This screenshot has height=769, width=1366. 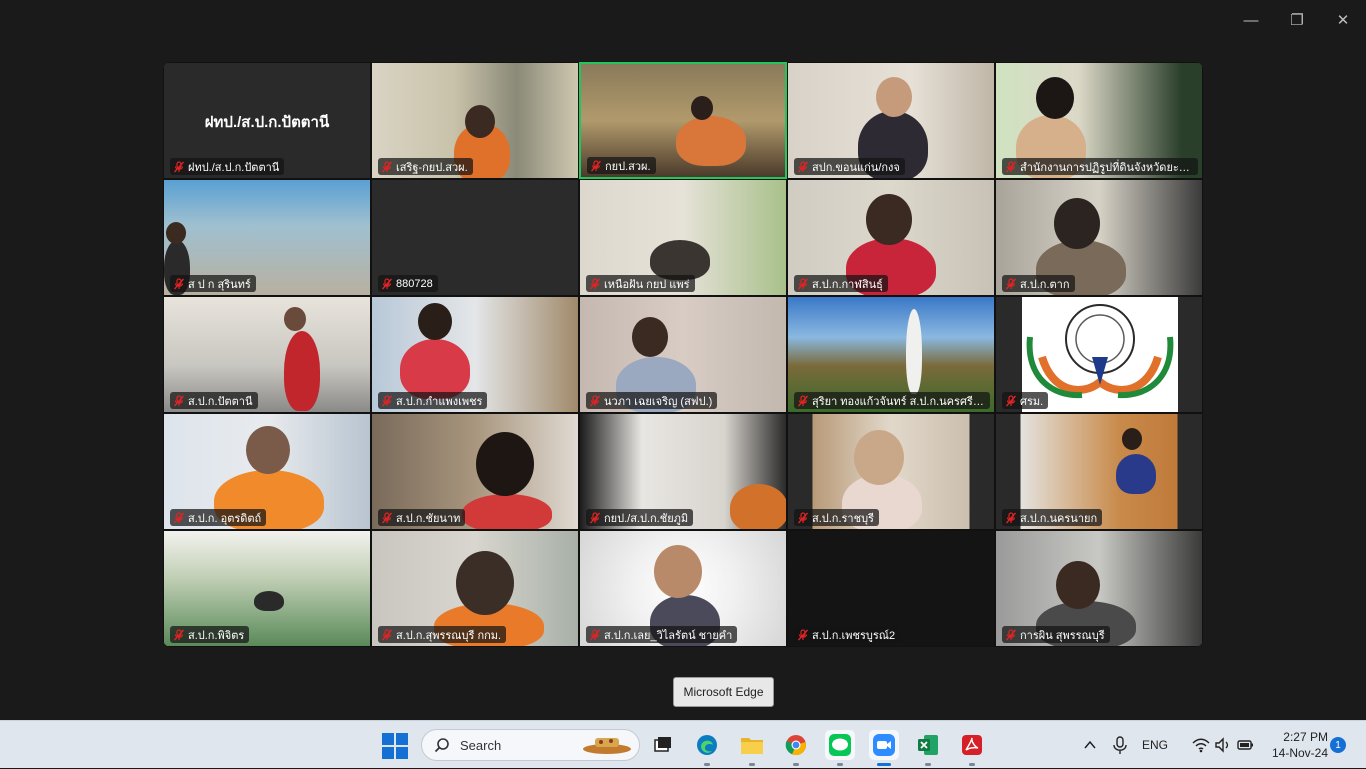 What do you see at coordinates (428, 518) in the screenshot?
I see `participant-name: ส.ป.ก.ชัยนาท` at bounding box center [428, 518].